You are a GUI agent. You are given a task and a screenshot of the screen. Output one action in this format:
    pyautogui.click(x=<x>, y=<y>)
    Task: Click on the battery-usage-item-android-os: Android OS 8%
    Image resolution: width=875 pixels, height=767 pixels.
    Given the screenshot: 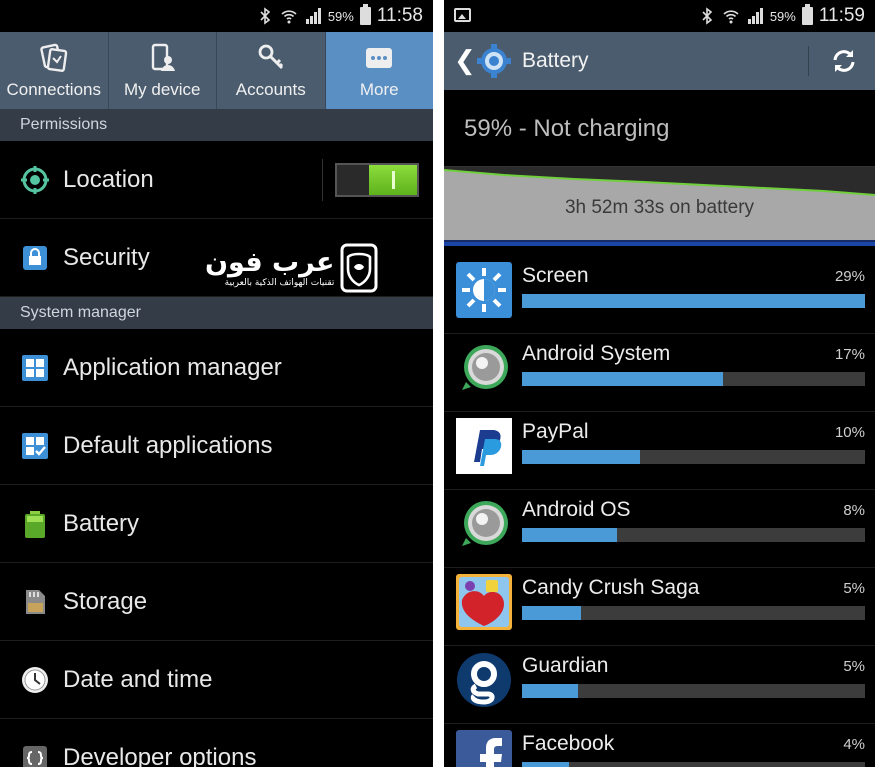 What is the action you would take?
    pyautogui.click(x=659, y=529)
    